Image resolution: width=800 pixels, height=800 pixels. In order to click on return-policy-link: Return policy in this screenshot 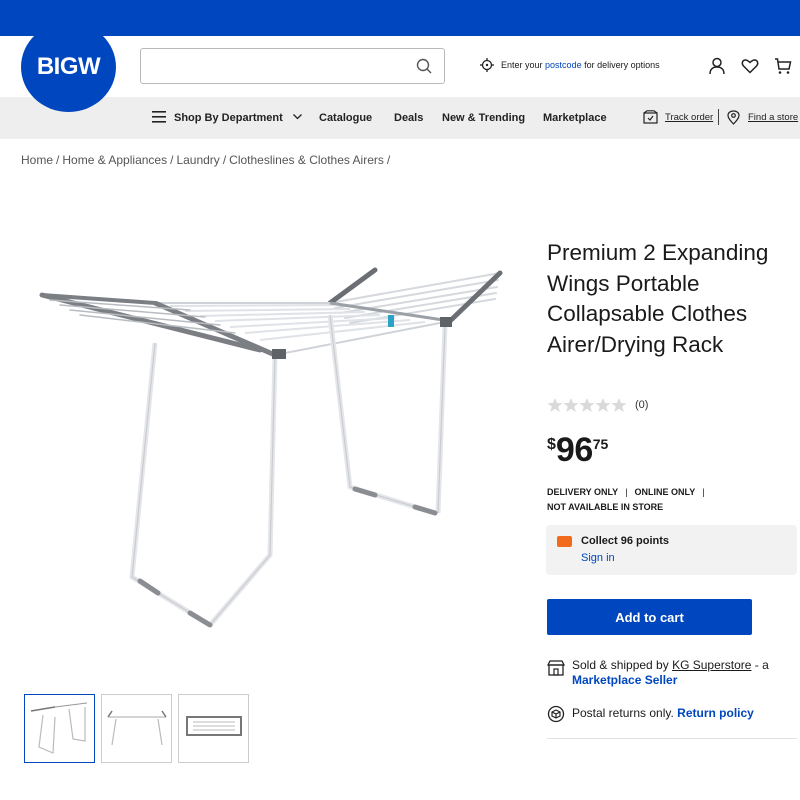, I will do `click(715, 713)`.